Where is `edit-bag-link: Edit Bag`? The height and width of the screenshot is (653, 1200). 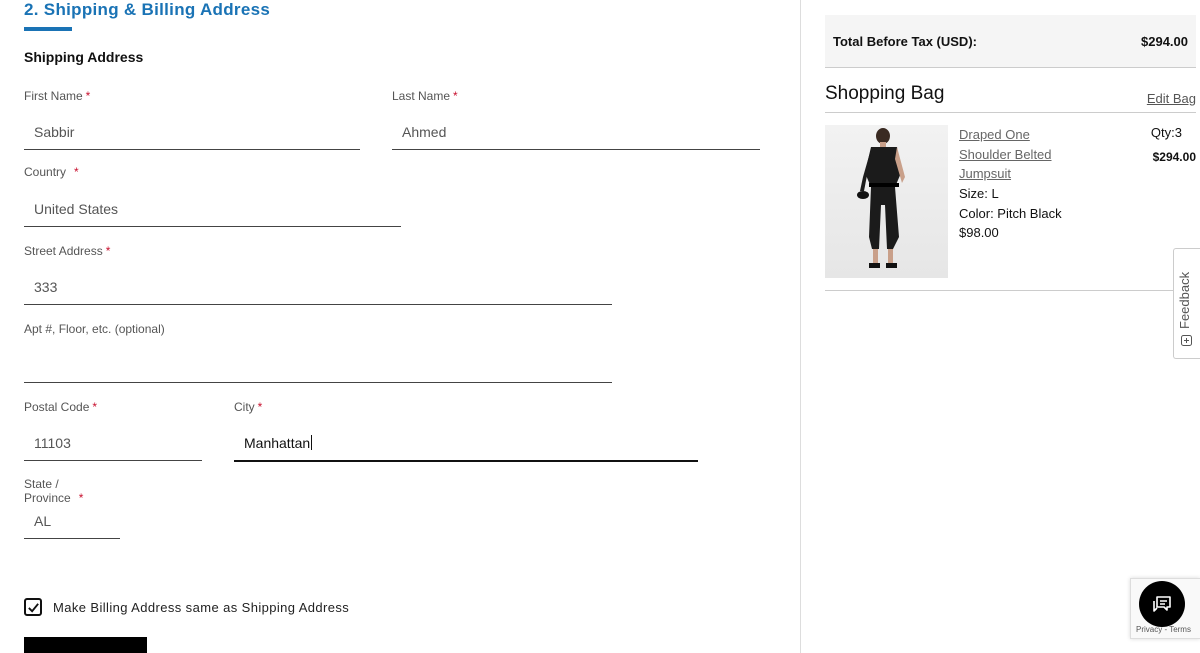
edit-bag-link: Edit Bag is located at coordinates (1171, 98).